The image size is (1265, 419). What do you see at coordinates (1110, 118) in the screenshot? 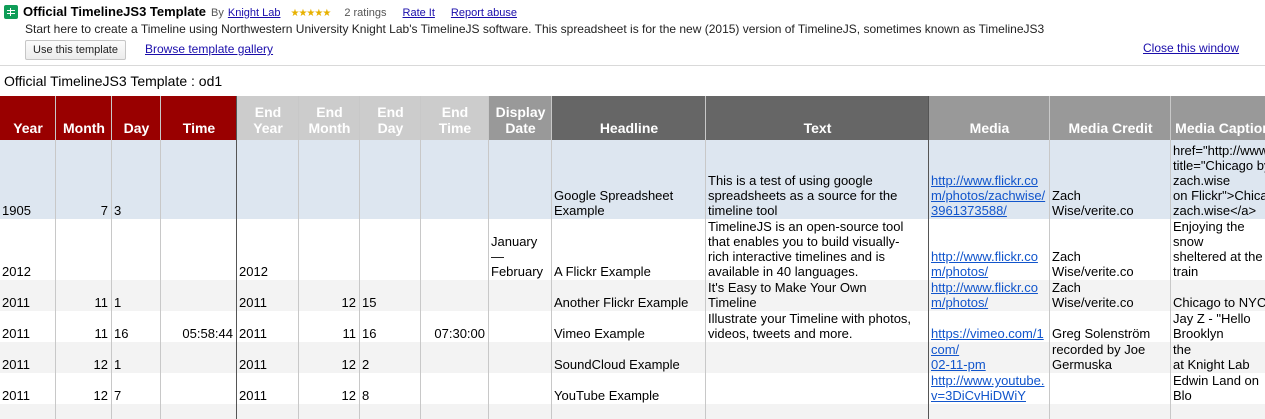
I see `column-header: Media Credit` at bounding box center [1110, 118].